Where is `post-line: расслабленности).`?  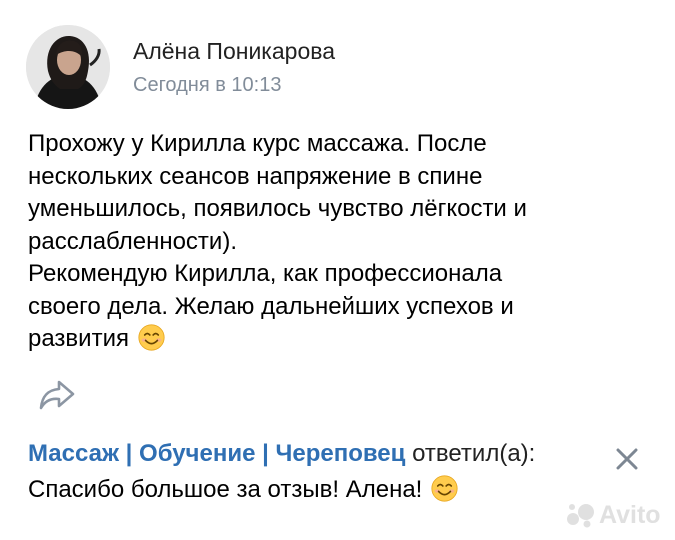
post-line: расслабленности). is located at coordinates (132, 241).